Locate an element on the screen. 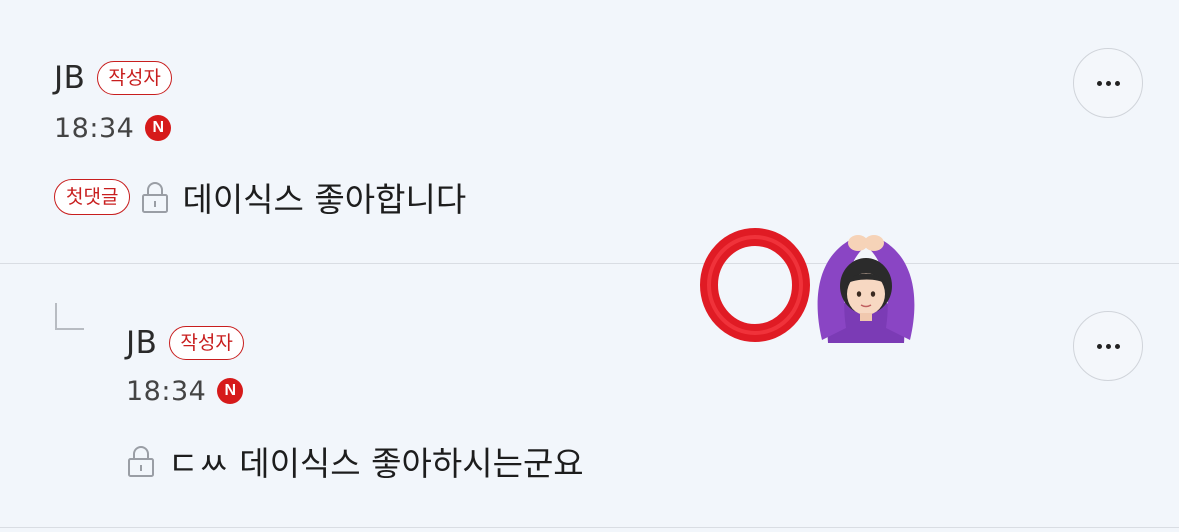 The height and width of the screenshot is (532, 1179). red-circle-o-emoji is located at coordinates (755, 285).